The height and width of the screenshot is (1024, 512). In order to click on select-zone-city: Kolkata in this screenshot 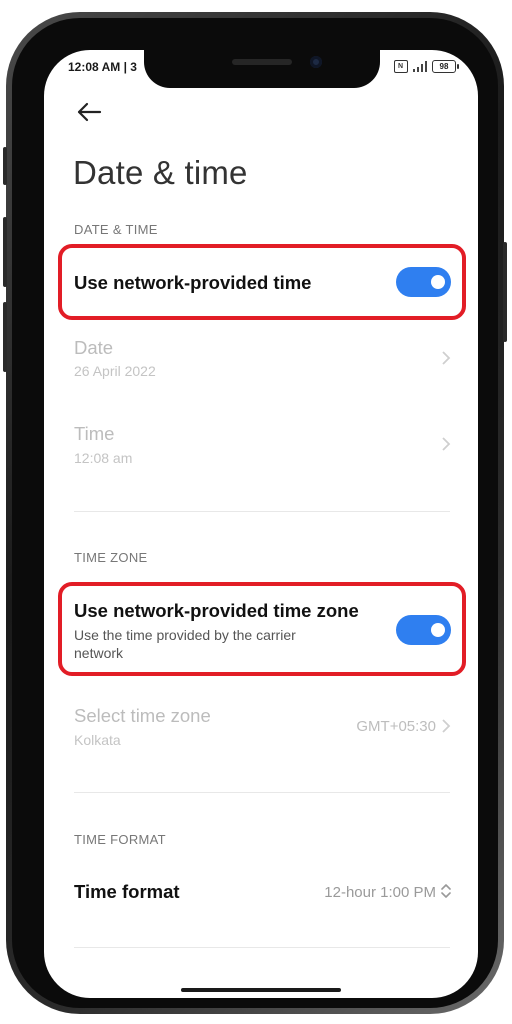, I will do `click(97, 740)`.